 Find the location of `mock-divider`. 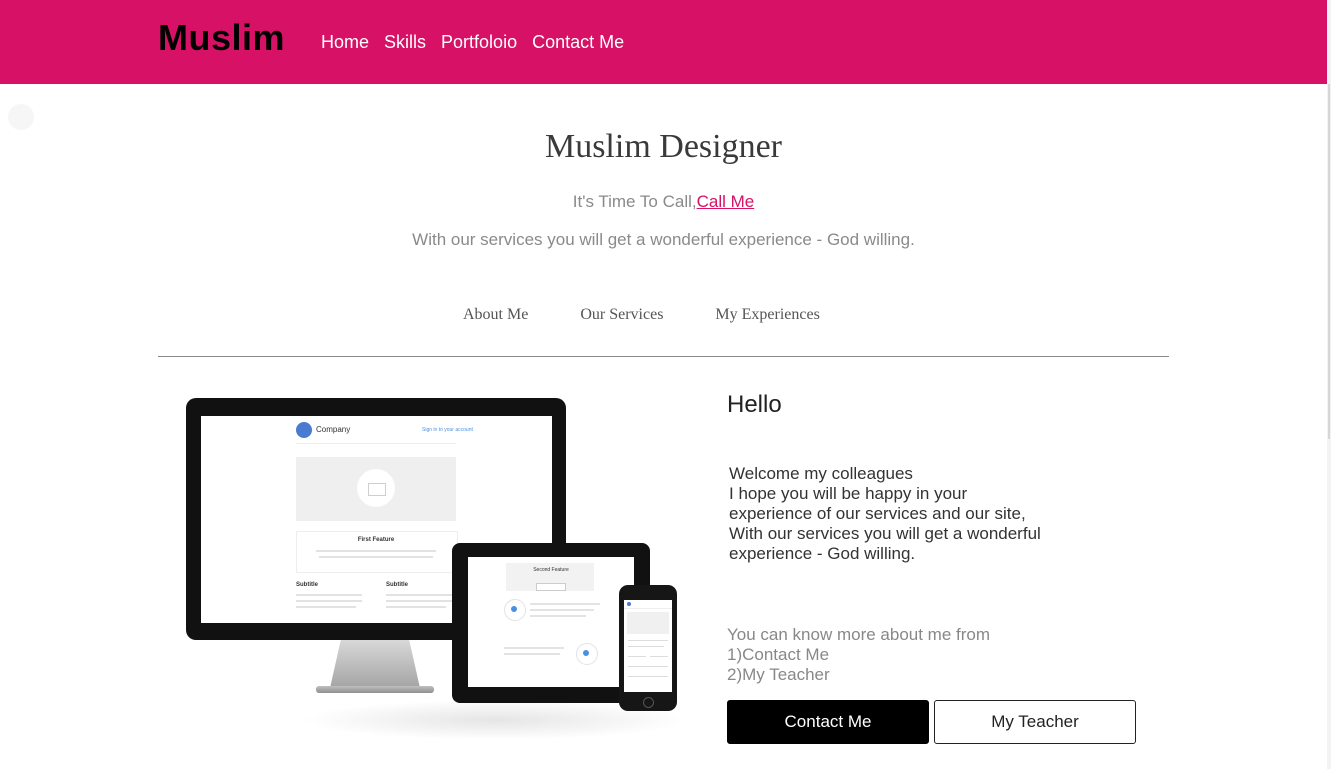

mock-divider is located at coordinates (376, 443).